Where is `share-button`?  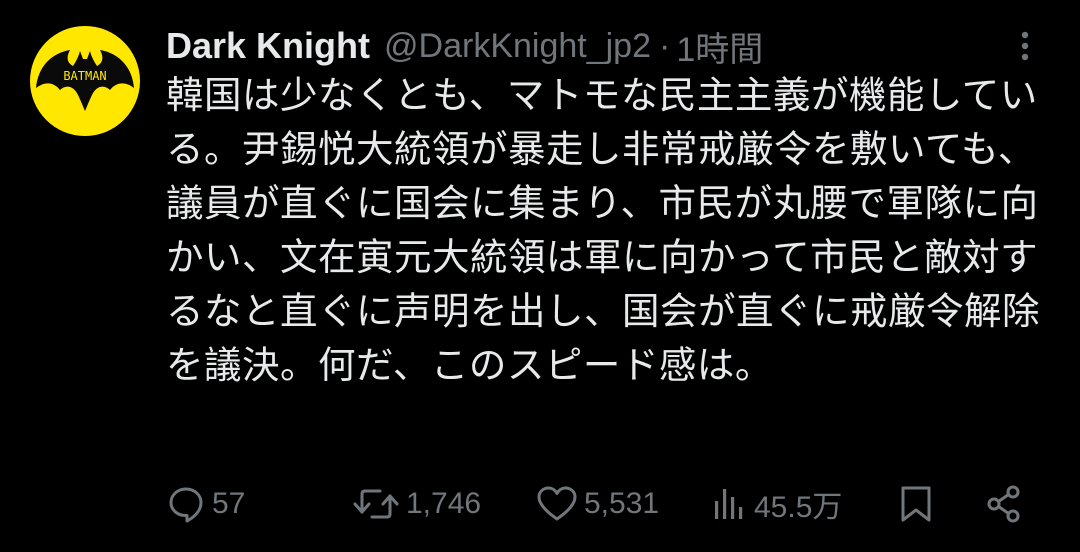 share-button is located at coordinates (1004, 504).